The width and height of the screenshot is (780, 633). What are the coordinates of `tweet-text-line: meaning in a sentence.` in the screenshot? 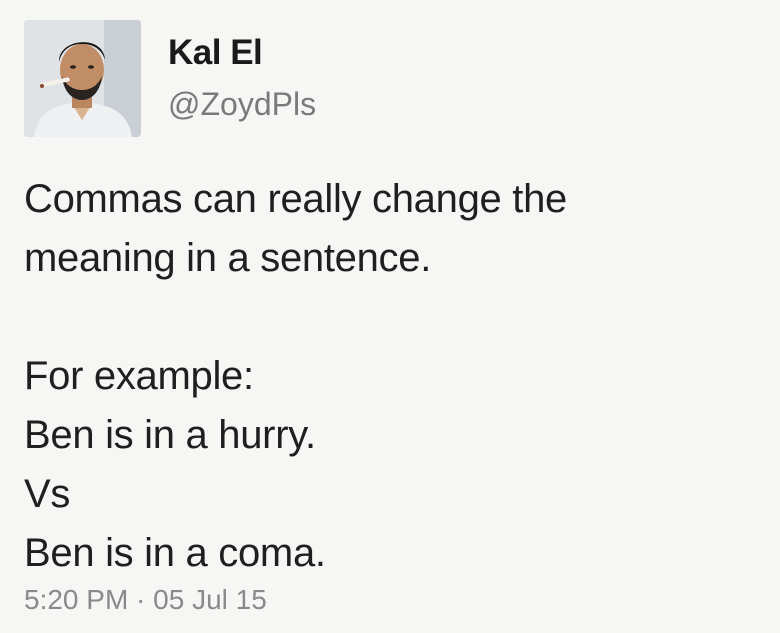 It's located at (228, 258).